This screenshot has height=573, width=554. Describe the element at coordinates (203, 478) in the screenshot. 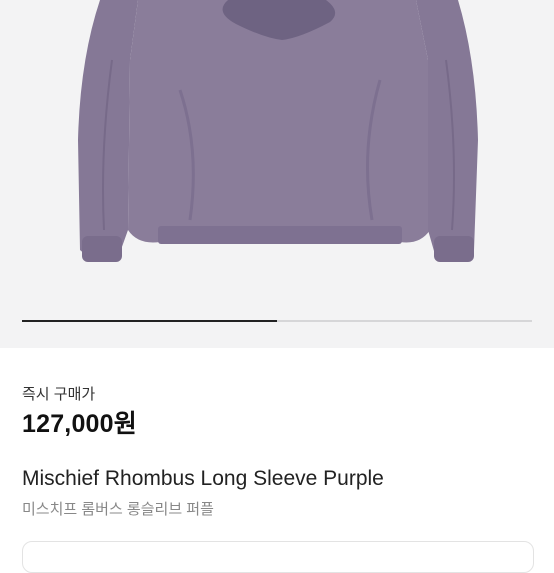

I see `product-name-english: Mischief Rhombus Long Sleeve Purple` at that location.